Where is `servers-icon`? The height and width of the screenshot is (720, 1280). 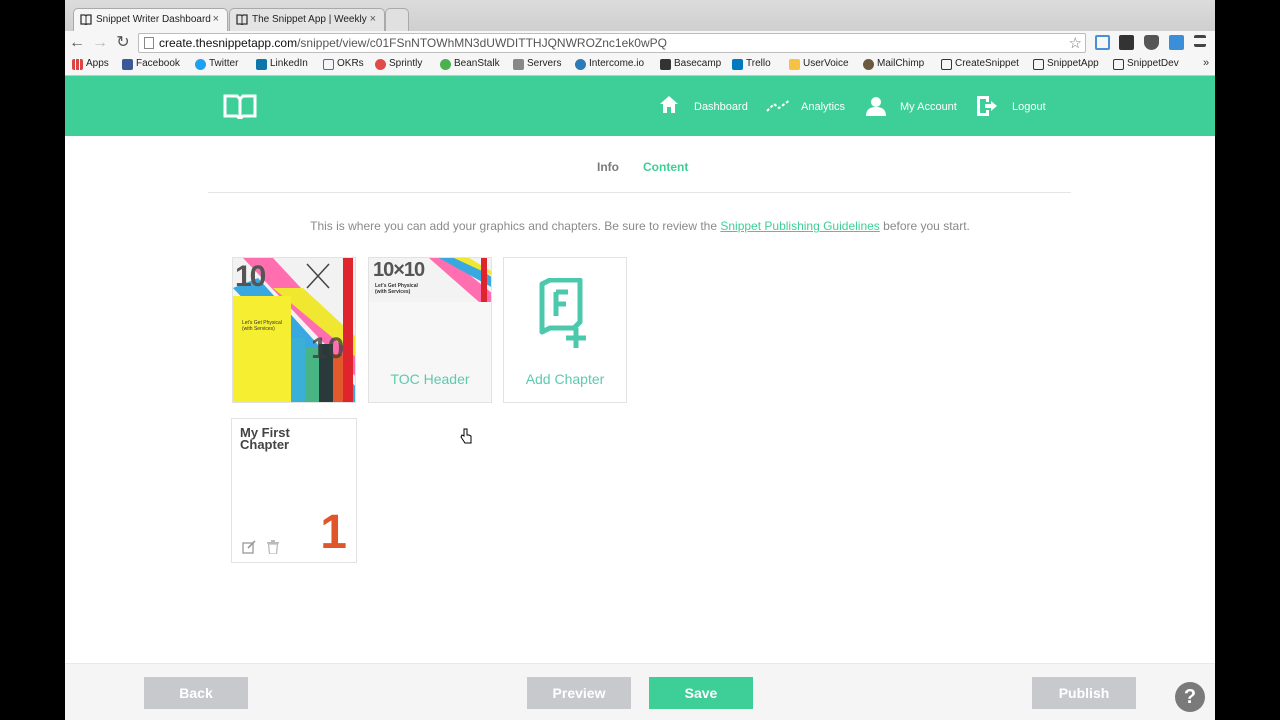 servers-icon is located at coordinates (518, 64).